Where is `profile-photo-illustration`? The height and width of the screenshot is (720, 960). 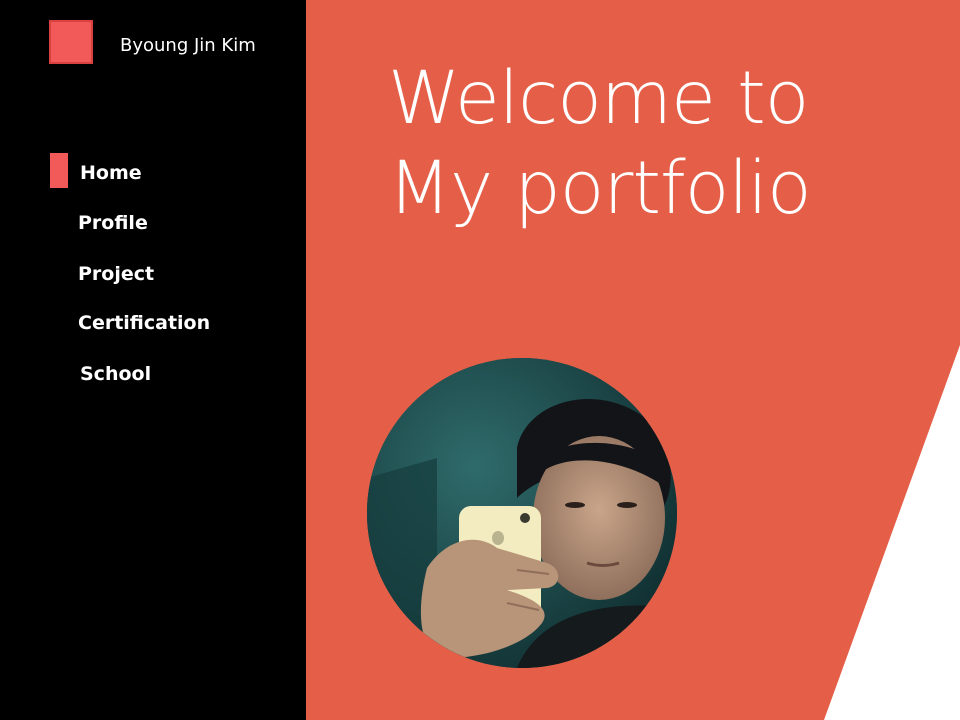 profile-photo-illustration is located at coordinates (522, 513).